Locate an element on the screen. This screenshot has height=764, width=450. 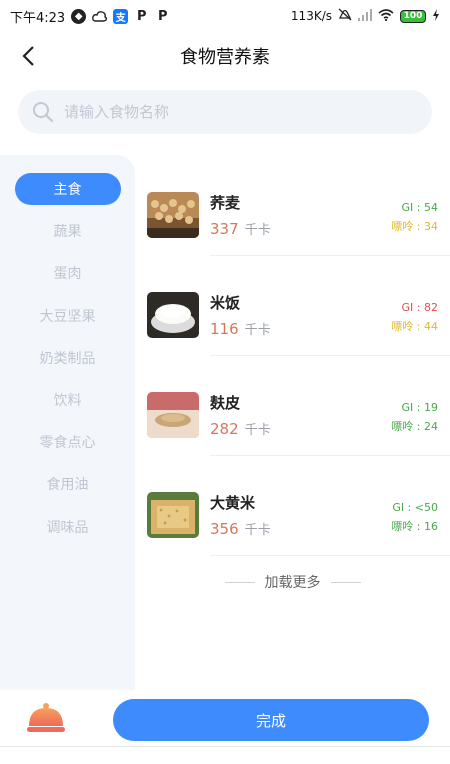
gi-value: GI : <50 is located at coordinates (415, 507).